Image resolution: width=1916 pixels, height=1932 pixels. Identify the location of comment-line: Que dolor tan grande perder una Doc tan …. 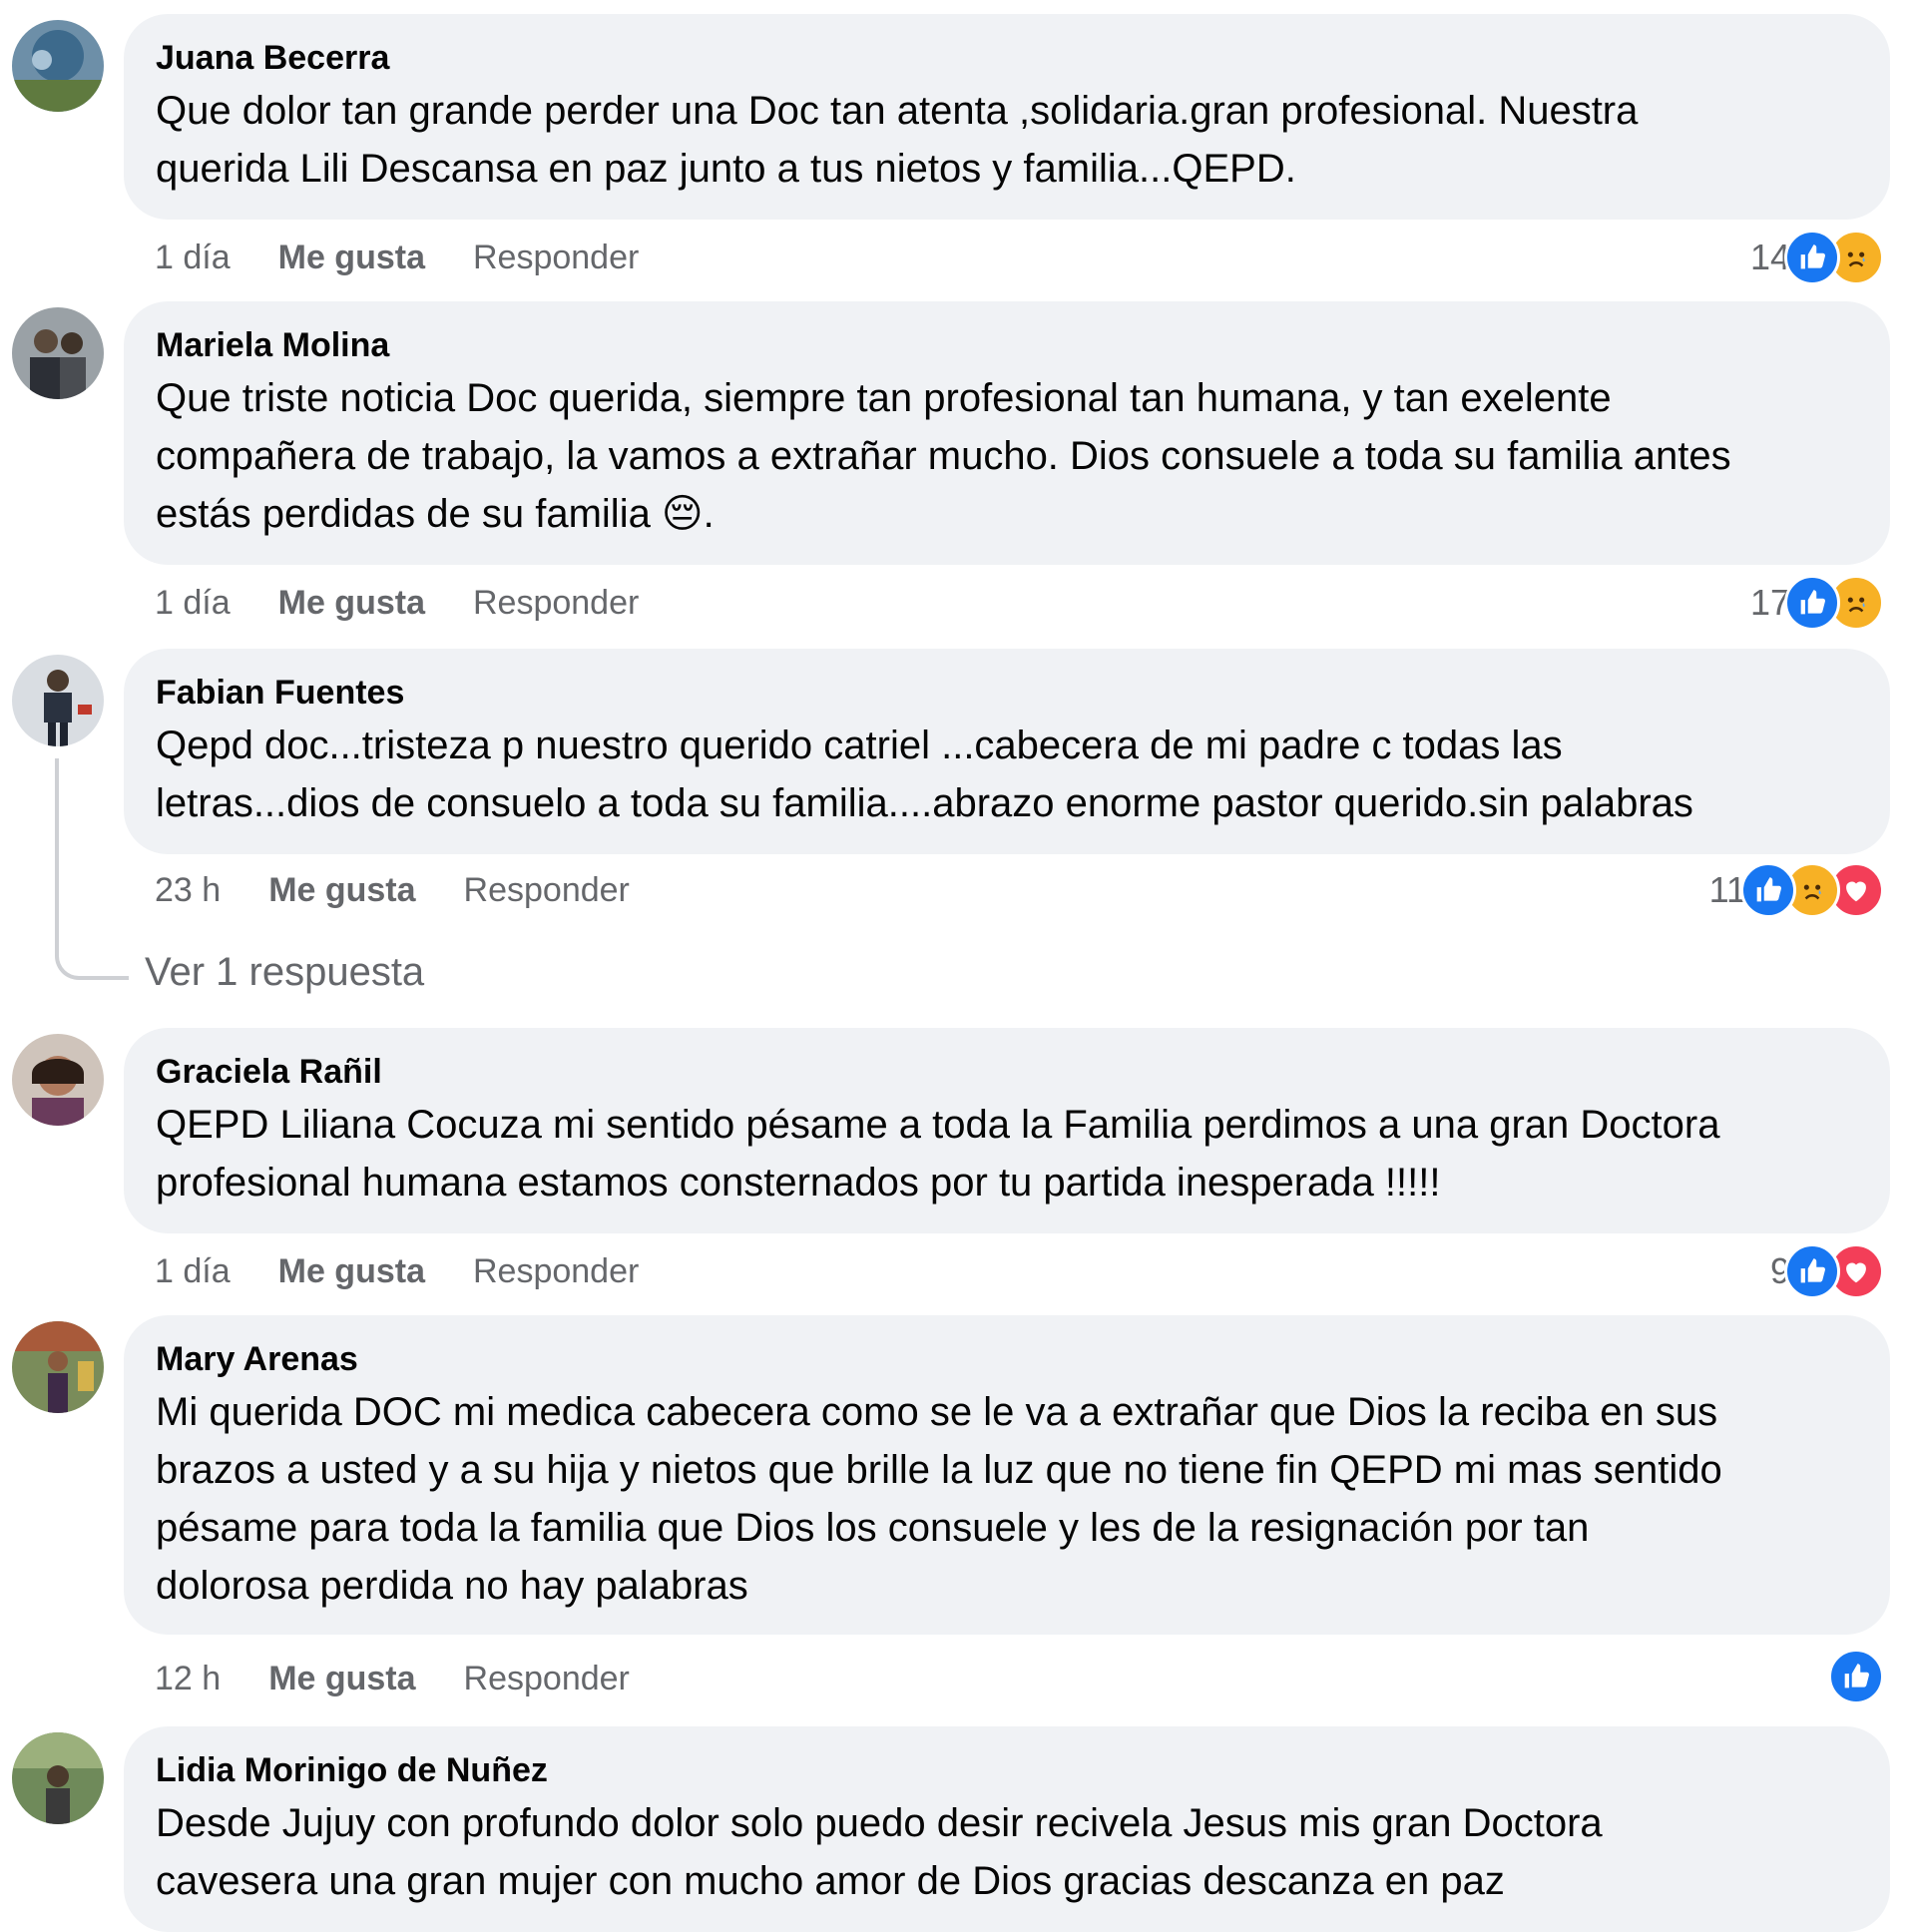
(897, 111).